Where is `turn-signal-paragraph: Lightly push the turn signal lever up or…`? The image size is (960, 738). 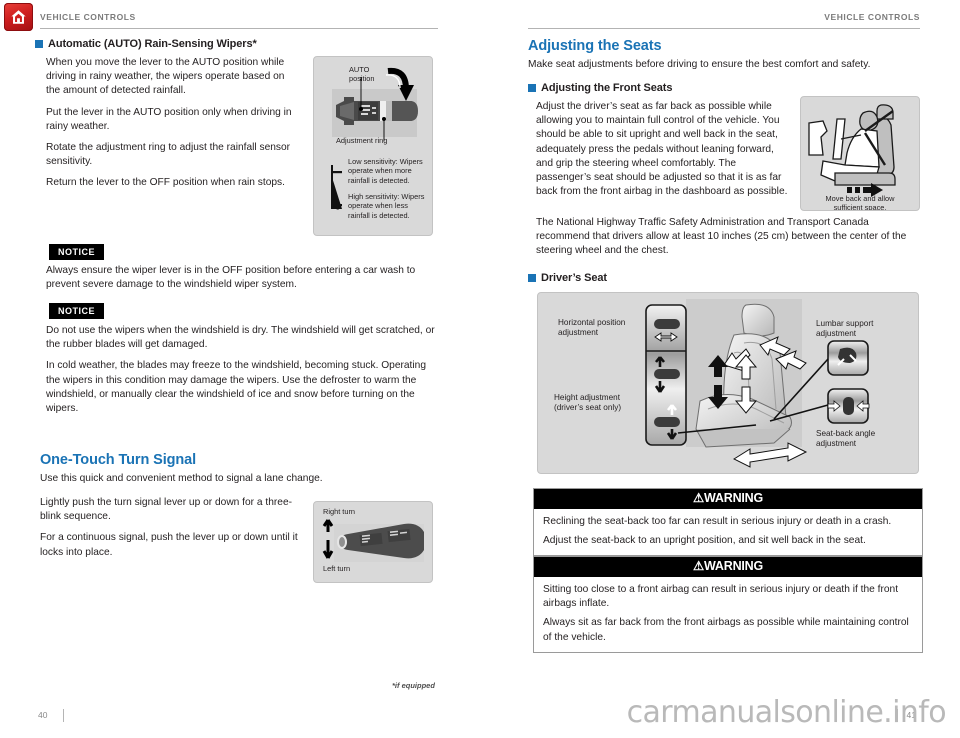
turn-signal-paragraph: Lightly push the turn signal lever up or… is located at coordinates (166, 510).